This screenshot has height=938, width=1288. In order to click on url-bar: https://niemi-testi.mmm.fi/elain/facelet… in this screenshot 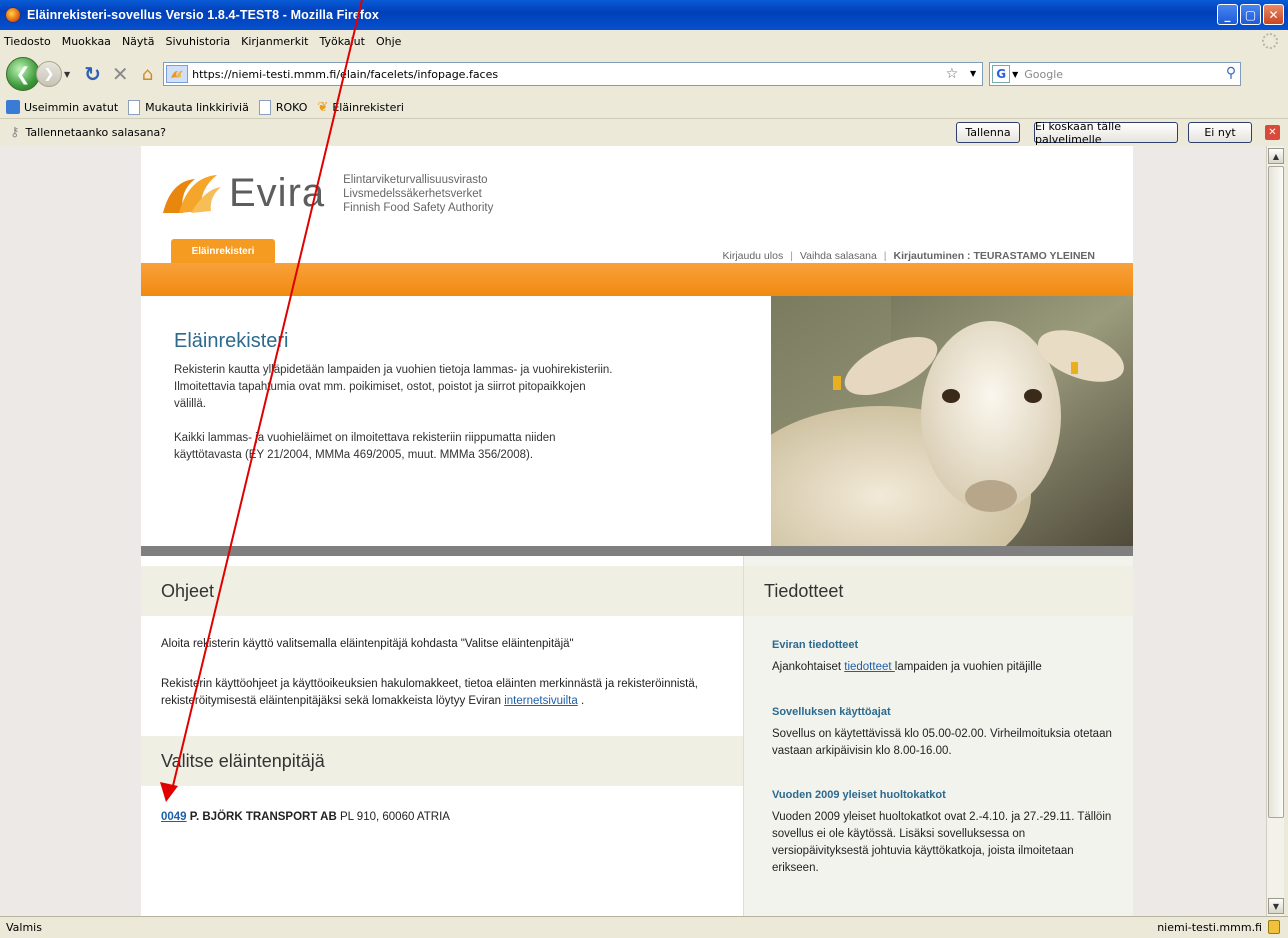, I will do `click(573, 74)`.